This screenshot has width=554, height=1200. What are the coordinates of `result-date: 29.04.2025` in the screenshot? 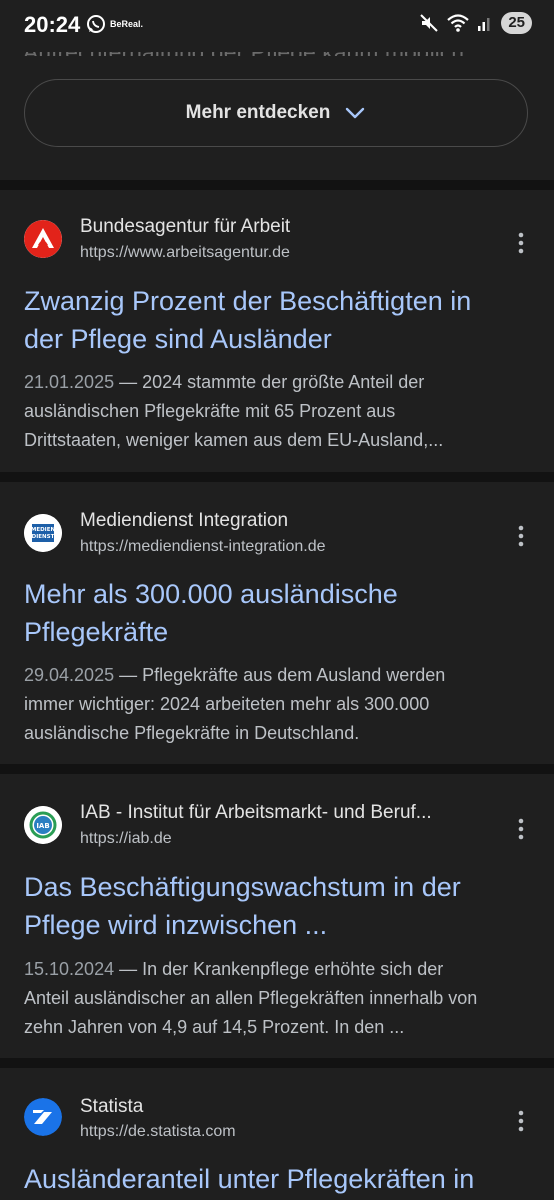 It's located at (69, 675).